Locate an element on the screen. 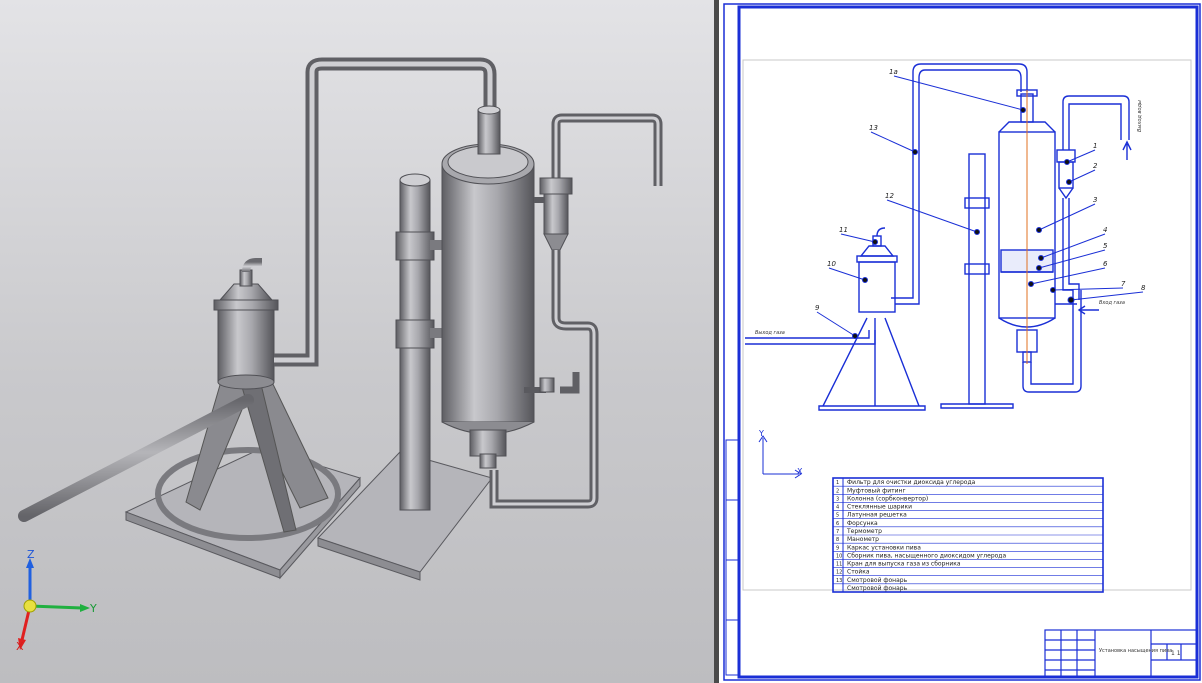 The image size is (1202, 683). spec-row: 1 Фильтр для очистки диоксида углерода is located at coordinates (906, 482).